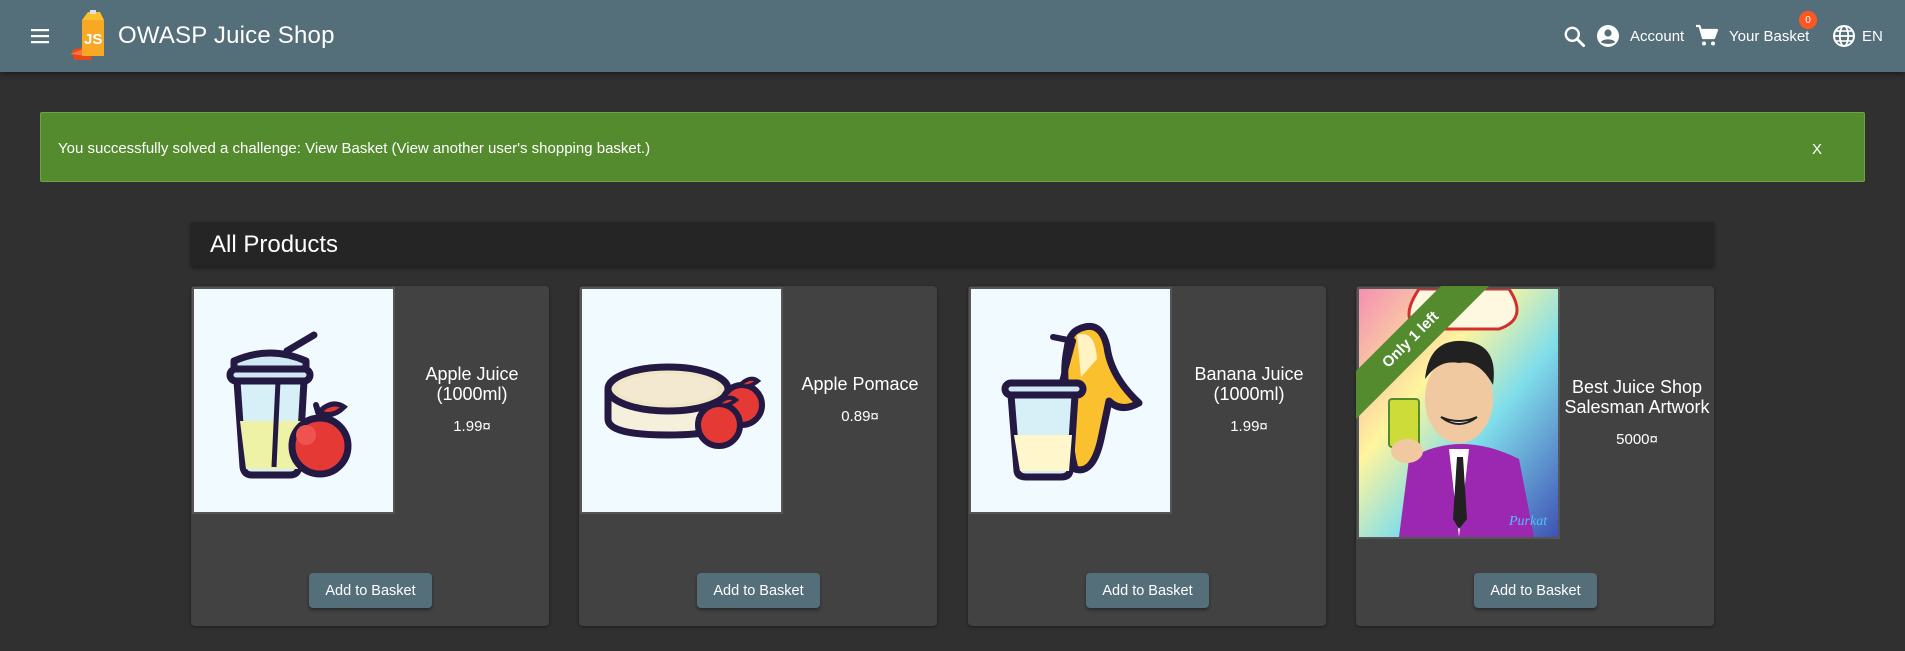 Image resolution: width=1905 pixels, height=651 pixels. I want to click on basket-count-badge: 0, so click(1808, 20).